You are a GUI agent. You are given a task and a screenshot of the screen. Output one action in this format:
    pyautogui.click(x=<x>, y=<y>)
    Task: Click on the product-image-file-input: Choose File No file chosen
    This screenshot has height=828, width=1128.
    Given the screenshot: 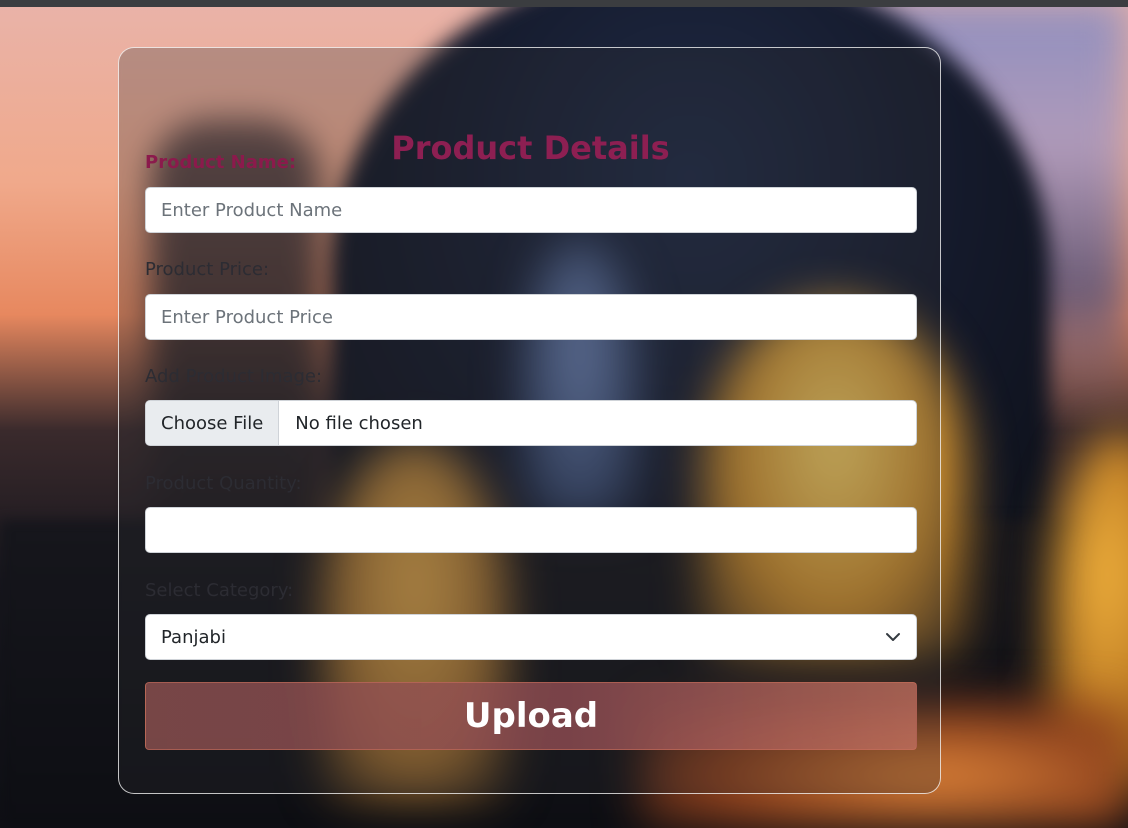 What is the action you would take?
    pyautogui.click(x=531, y=423)
    